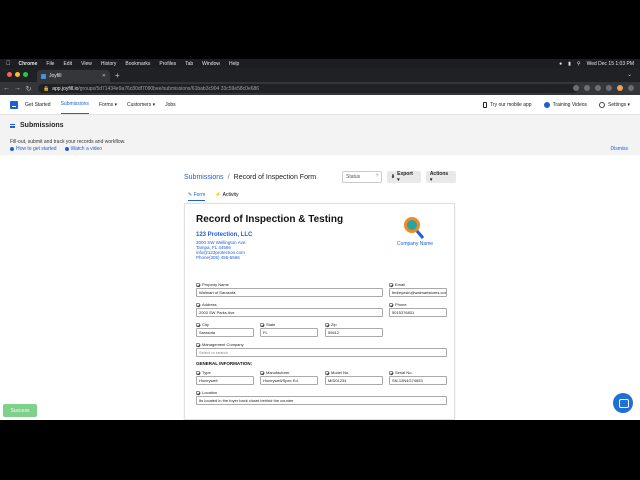 Image resolution: width=640 pixels, height=480 pixels. Describe the element at coordinates (418, 292) in the screenshot. I see `email-input: fedreyesin@walmartstores.com` at that location.